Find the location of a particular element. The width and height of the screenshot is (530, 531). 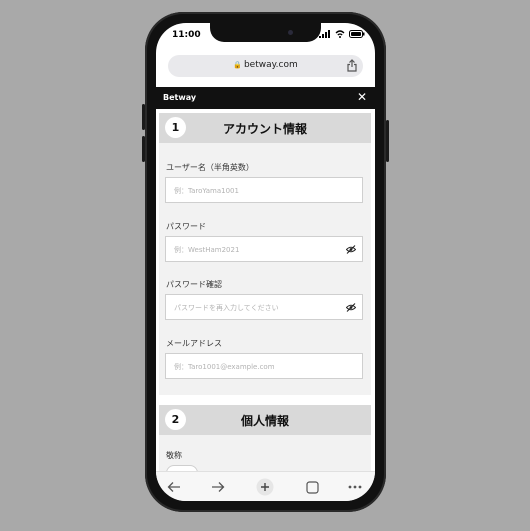

password-confirm-label: パスワード確認 is located at coordinates (194, 284).